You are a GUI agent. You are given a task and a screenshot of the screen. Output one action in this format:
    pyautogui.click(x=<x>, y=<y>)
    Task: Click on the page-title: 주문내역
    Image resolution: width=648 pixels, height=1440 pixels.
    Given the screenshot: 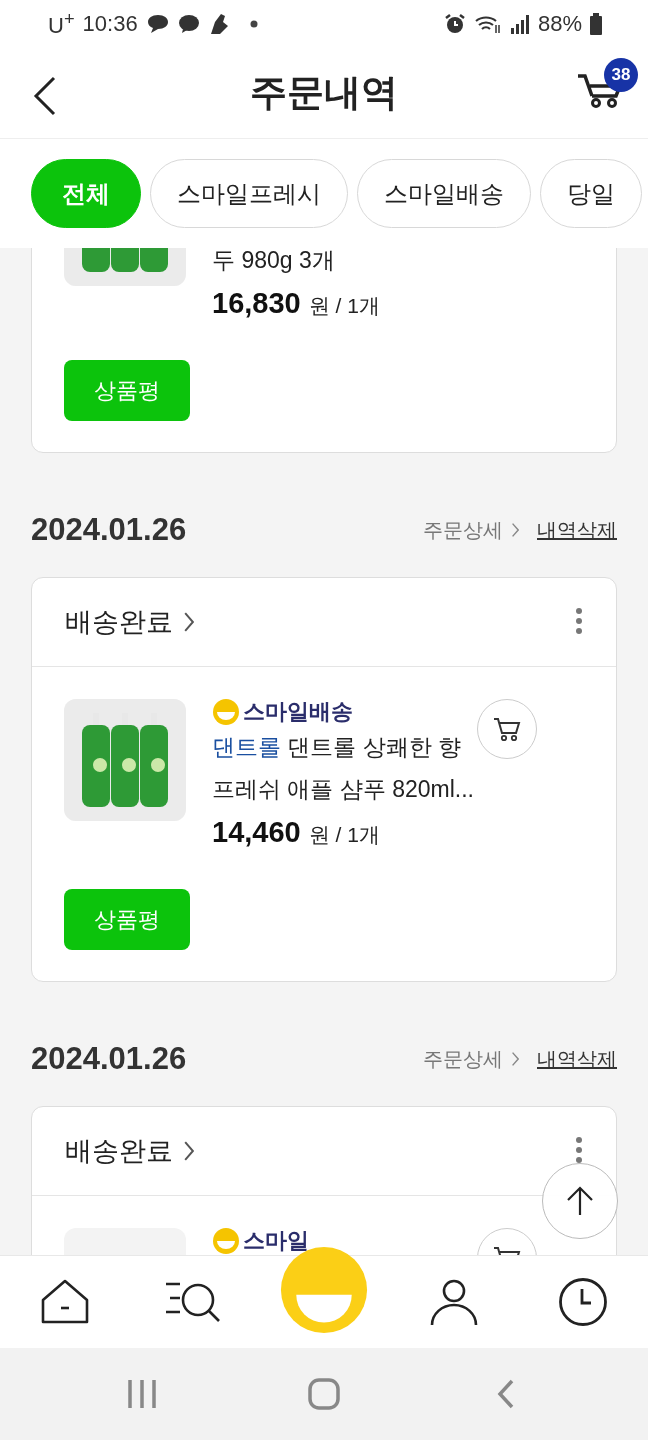 What is the action you would take?
    pyautogui.click(x=324, y=93)
    